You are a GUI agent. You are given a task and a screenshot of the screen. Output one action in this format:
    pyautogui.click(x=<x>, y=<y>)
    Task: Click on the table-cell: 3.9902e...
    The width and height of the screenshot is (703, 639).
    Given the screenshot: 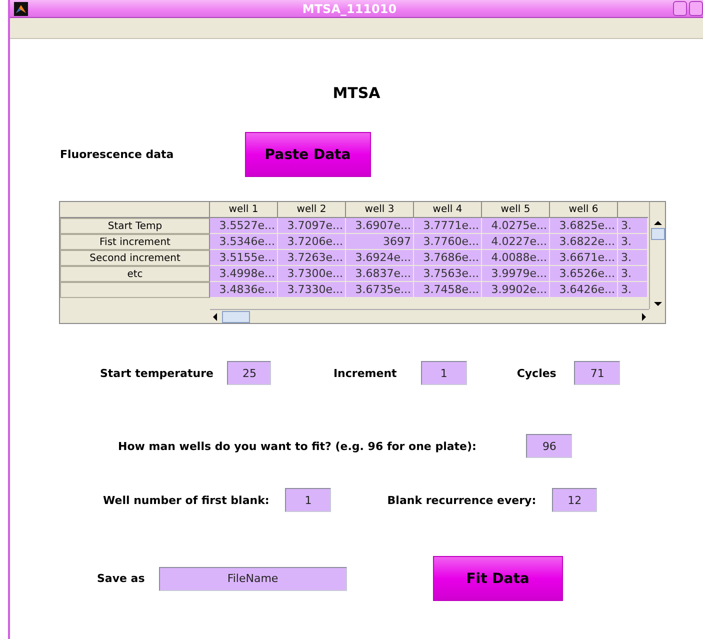 What is the action you would take?
    pyautogui.click(x=516, y=290)
    